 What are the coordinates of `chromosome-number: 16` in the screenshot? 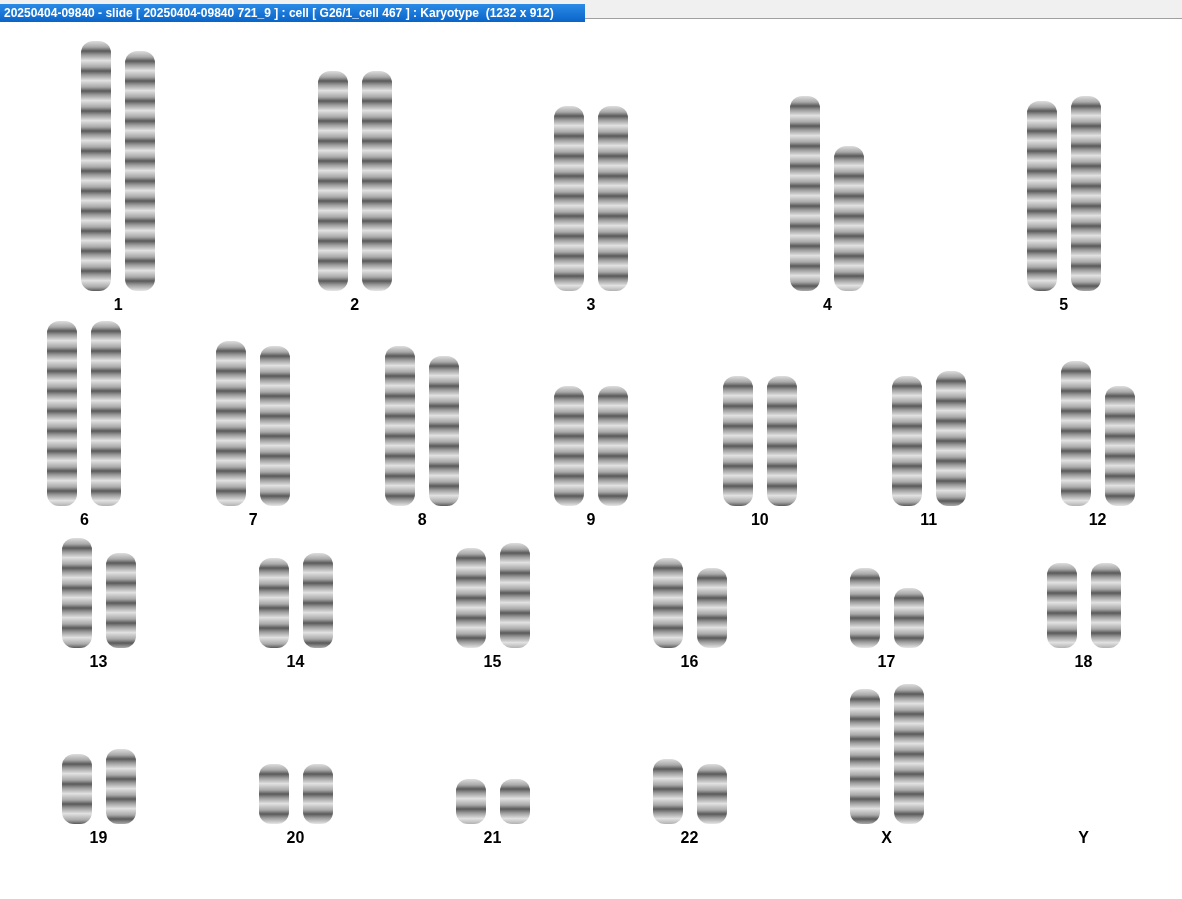 It's located at (689, 662).